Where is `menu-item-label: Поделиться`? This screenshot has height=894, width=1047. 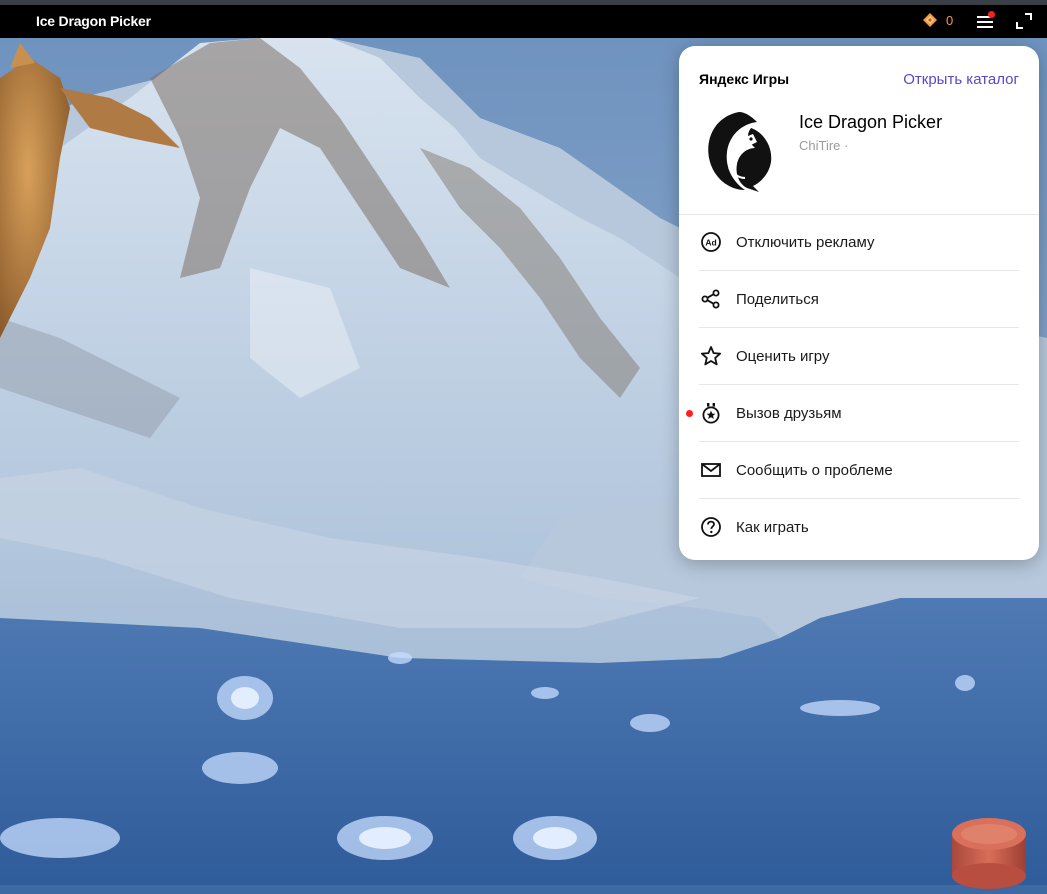 menu-item-label: Поделиться is located at coordinates (777, 299).